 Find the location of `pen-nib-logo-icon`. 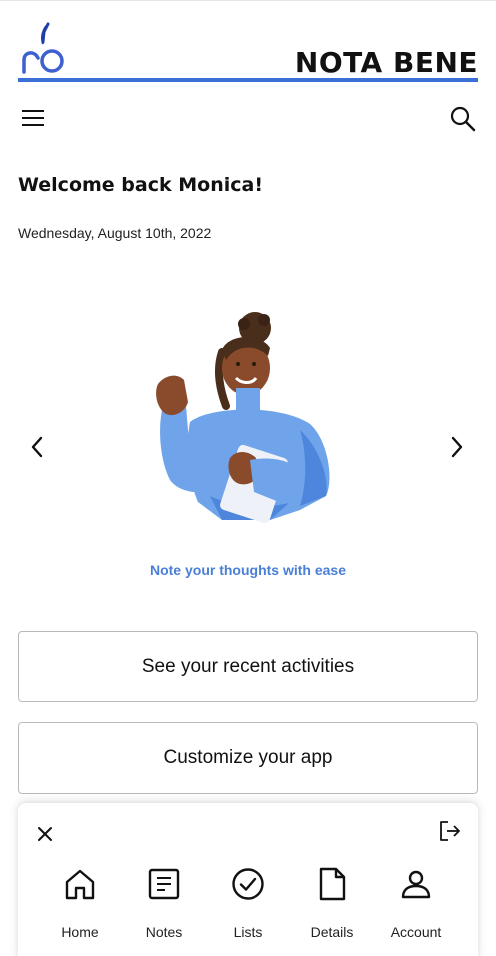

pen-nib-logo-icon is located at coordinates (43, 48).